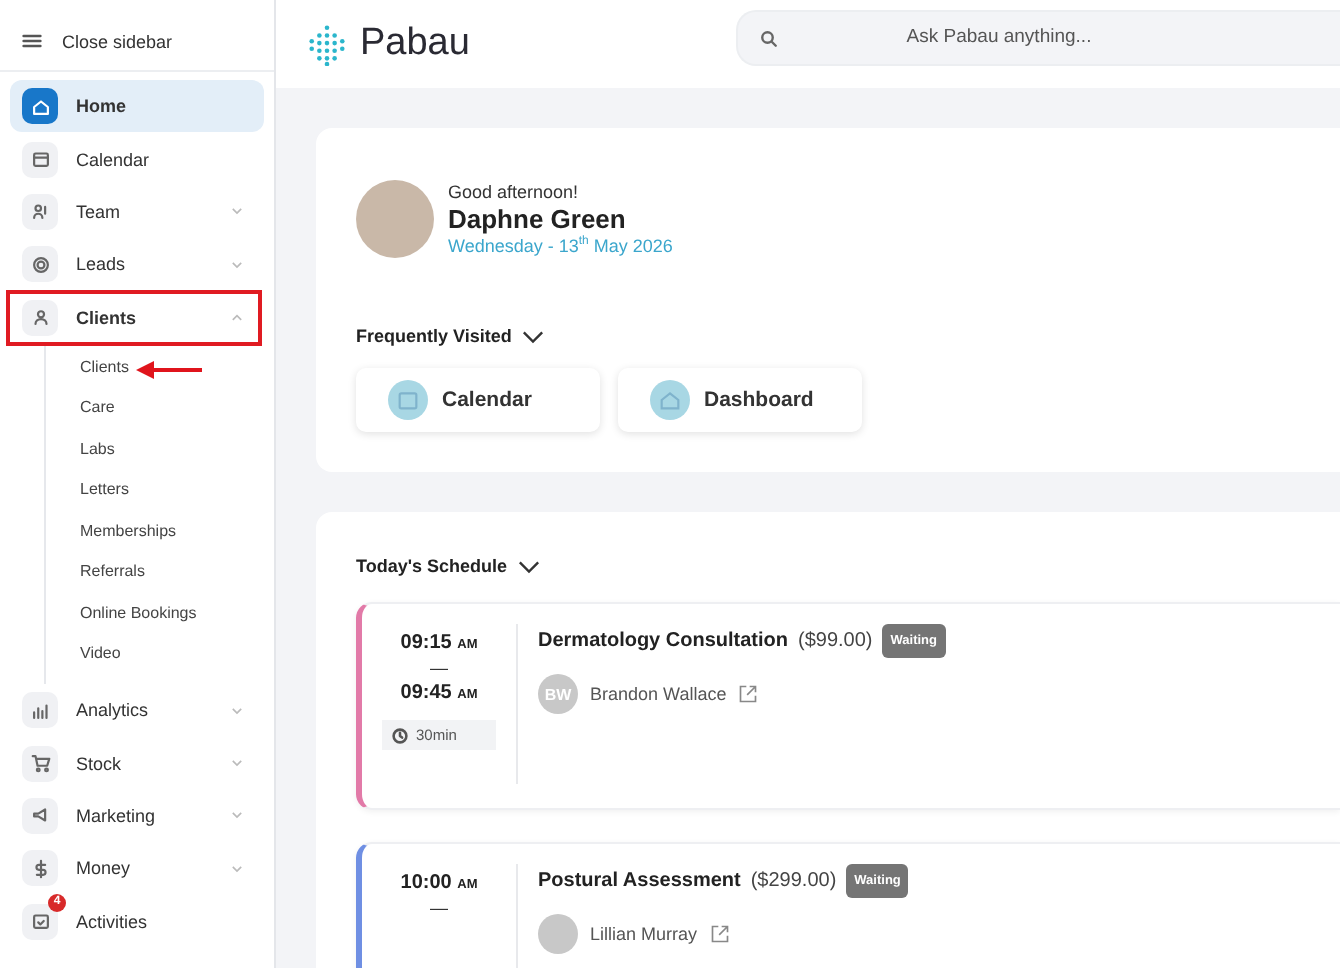 The image size is (1340, 968). Describe the element at coordinates (40, 763) in the screenshot. I see `cart-icon` at that location.